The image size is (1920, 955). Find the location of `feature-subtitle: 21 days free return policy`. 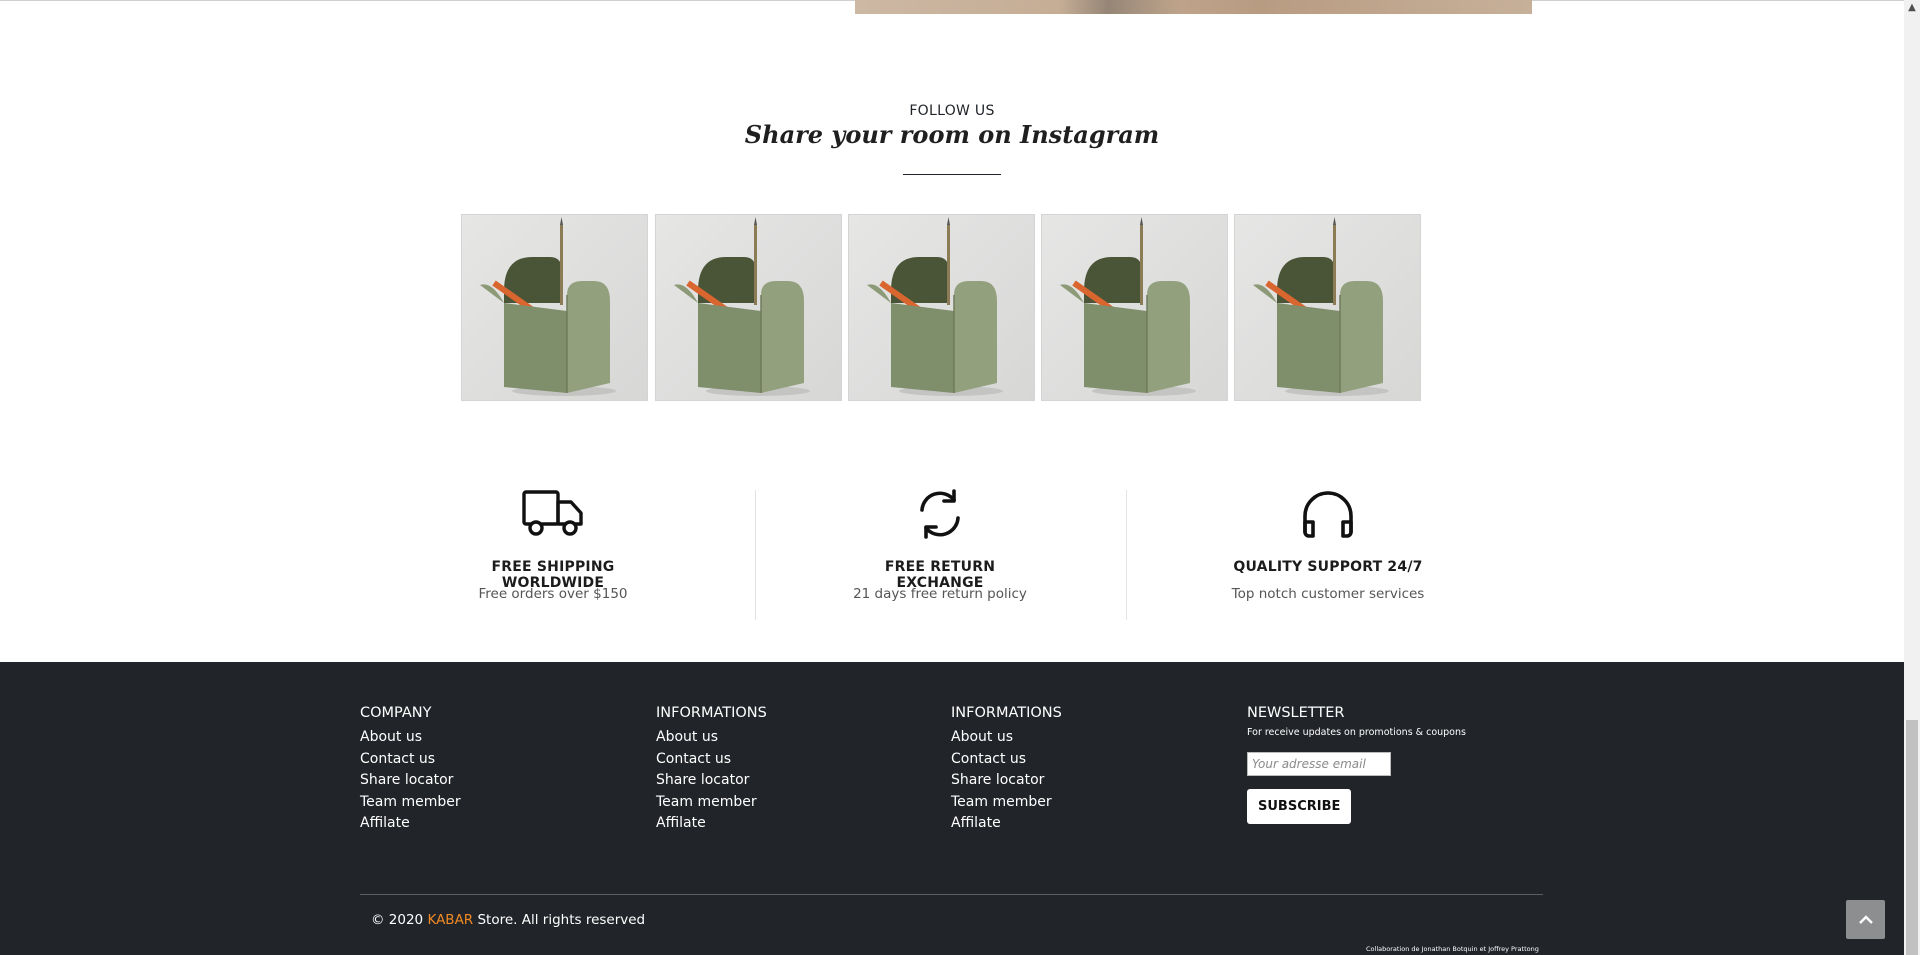

feature-subtitle: 21 days free return policy is located at coordinates (940, 594).